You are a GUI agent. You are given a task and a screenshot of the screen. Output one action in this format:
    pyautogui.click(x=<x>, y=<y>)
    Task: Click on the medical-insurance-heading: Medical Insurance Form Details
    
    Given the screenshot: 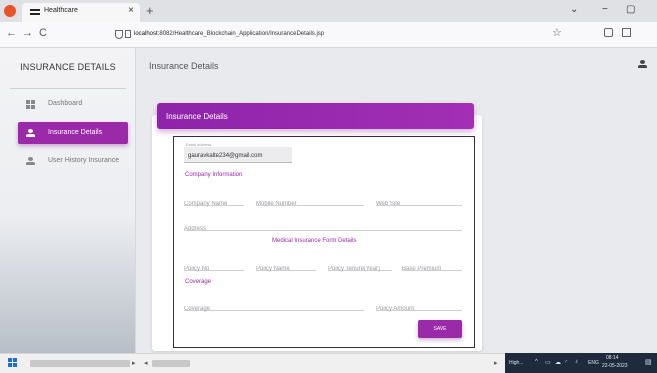 What is the action you would take?
    pyautogui.click(x=314, y=241)
    